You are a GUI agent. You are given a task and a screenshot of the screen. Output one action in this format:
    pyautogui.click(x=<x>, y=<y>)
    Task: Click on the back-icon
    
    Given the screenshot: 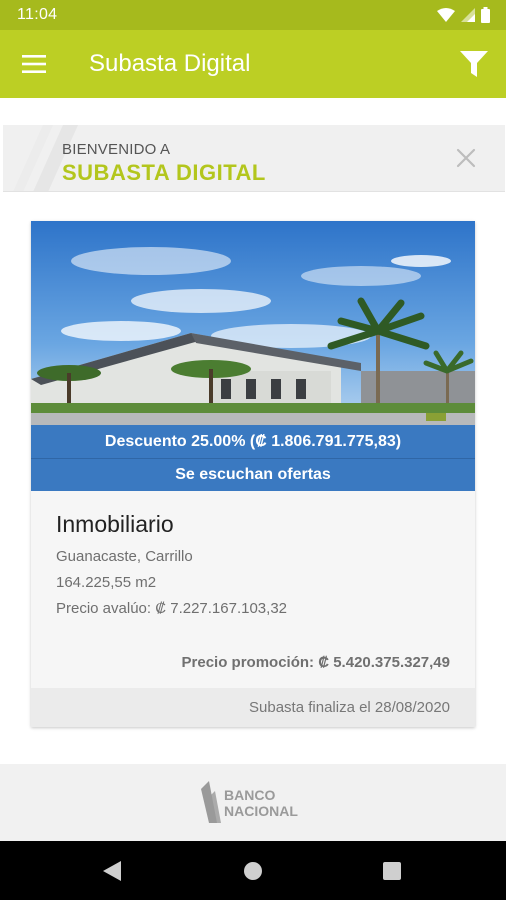 What is the action you would take?
    pyautogui.click(x=112, y=871)
    